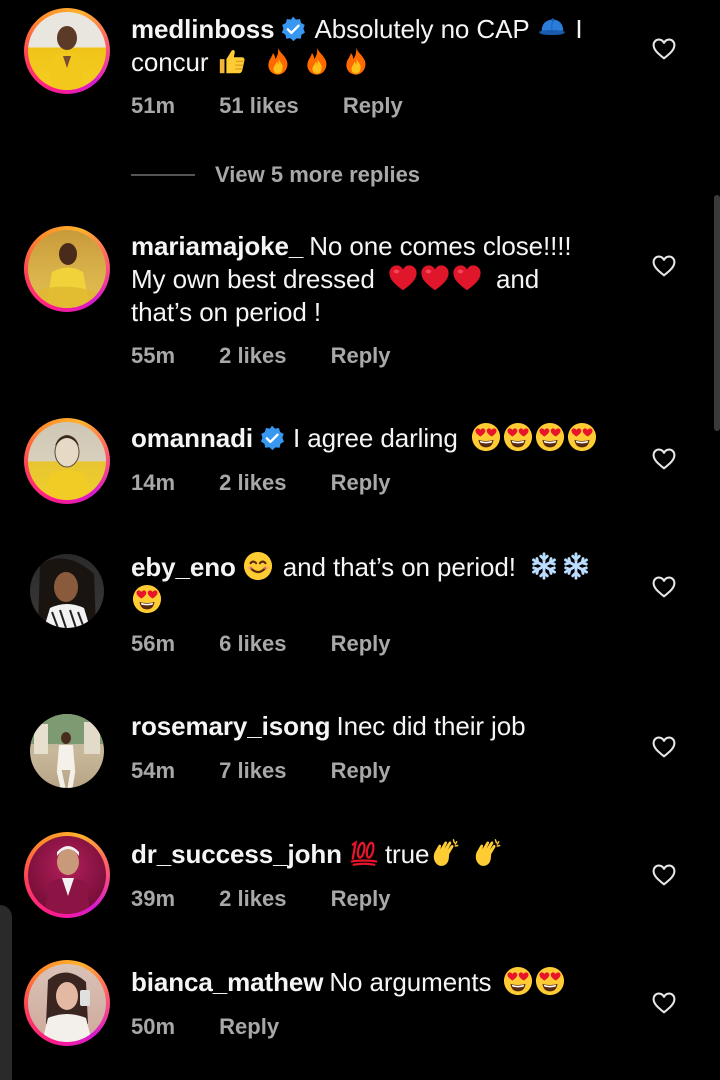 Image resolution: width=720 pixels, height=1080 pixels. Describe the element at coordinates (6, 992) in the screenshot. I see `edge-handle` at that location.